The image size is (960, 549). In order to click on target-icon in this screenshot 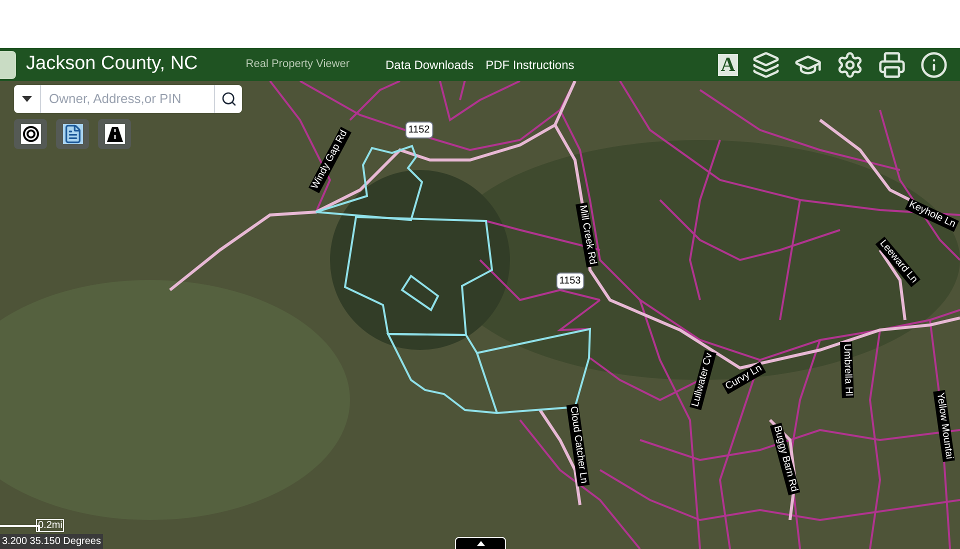, I will do `click(30, 134)`.